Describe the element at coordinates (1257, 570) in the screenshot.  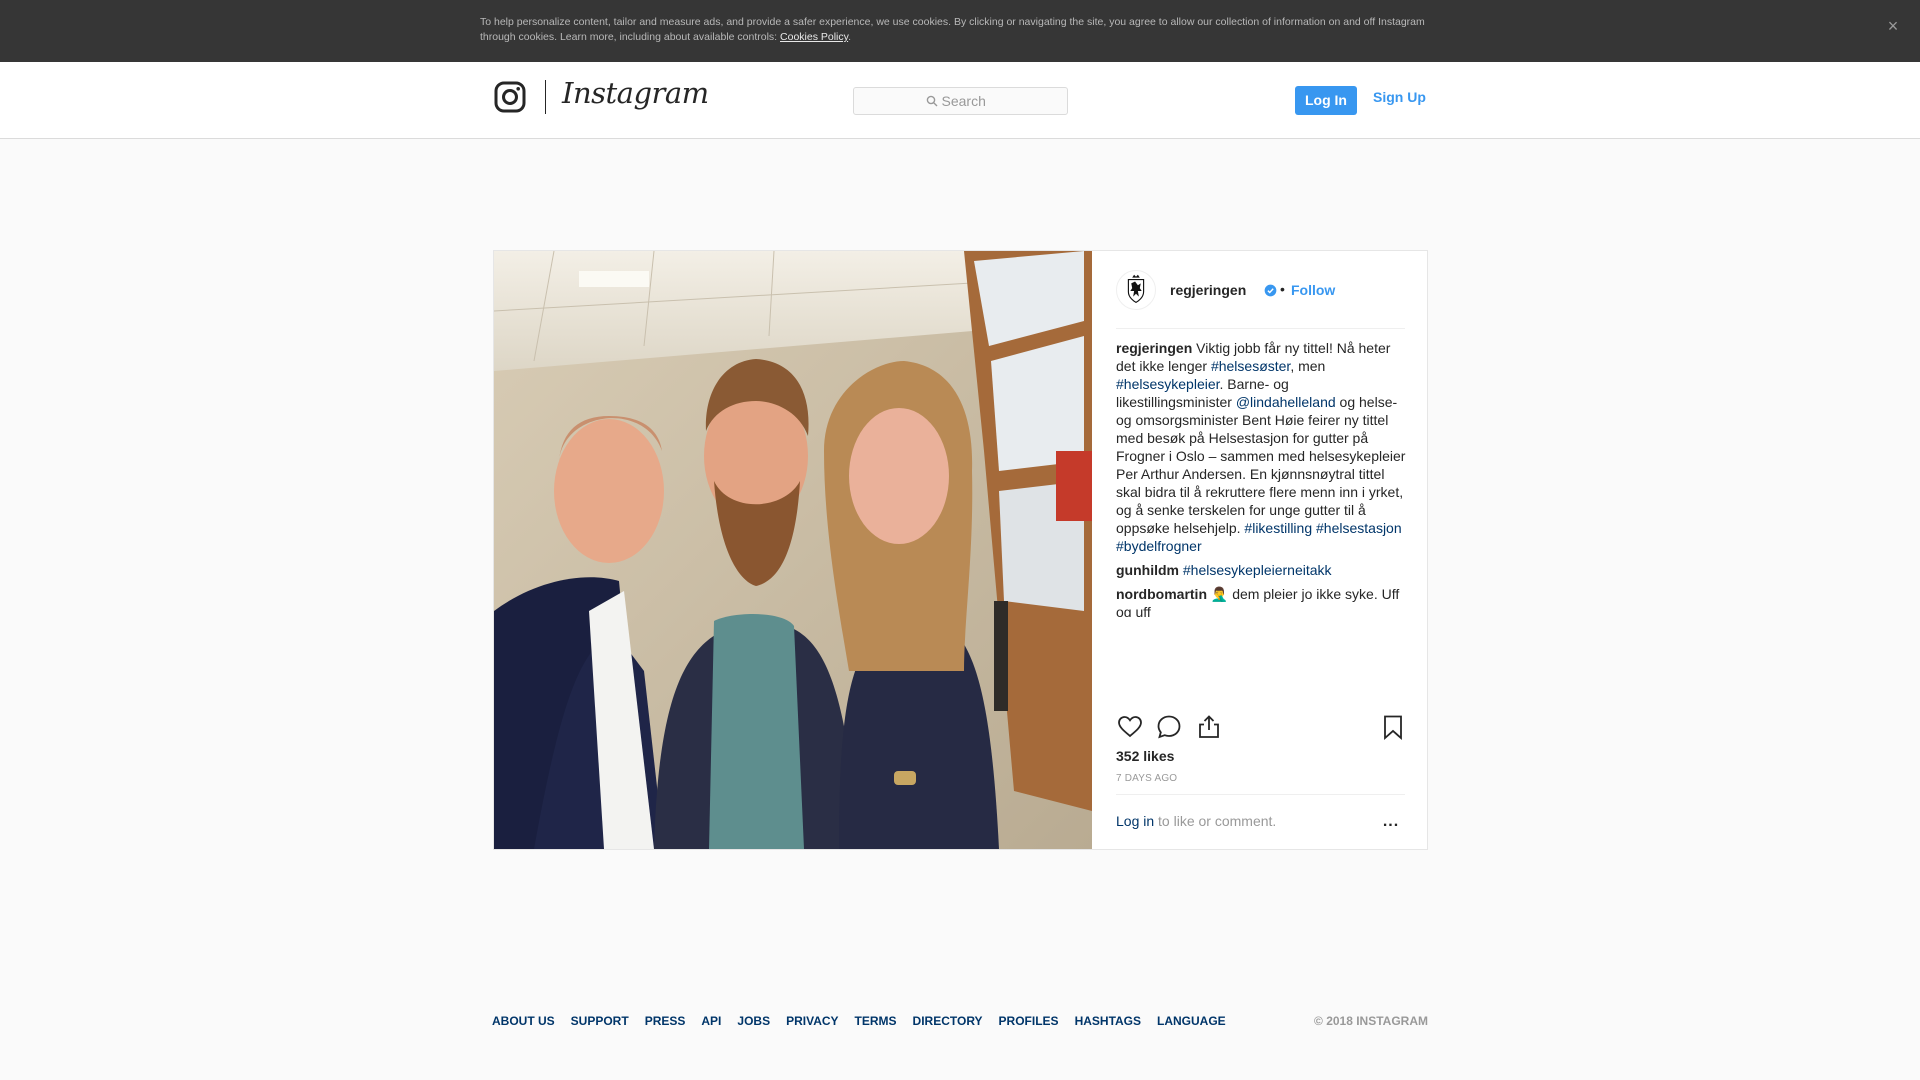
I see `hashtag-link: #helsesykepleierneitakk` at that location.